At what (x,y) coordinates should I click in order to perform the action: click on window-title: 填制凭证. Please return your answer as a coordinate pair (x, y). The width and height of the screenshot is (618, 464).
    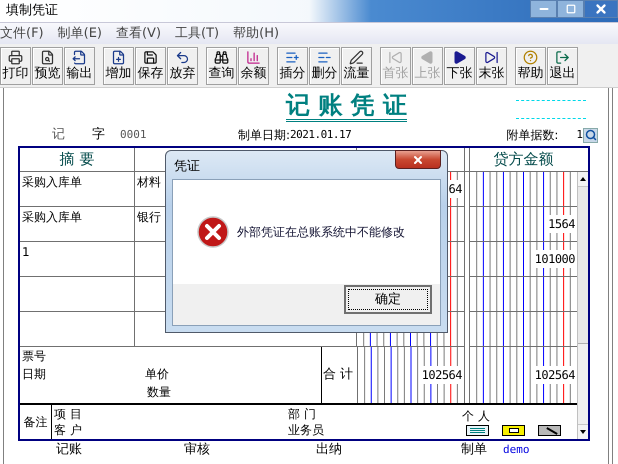
    Looking at the image, I should click on (32, 11).